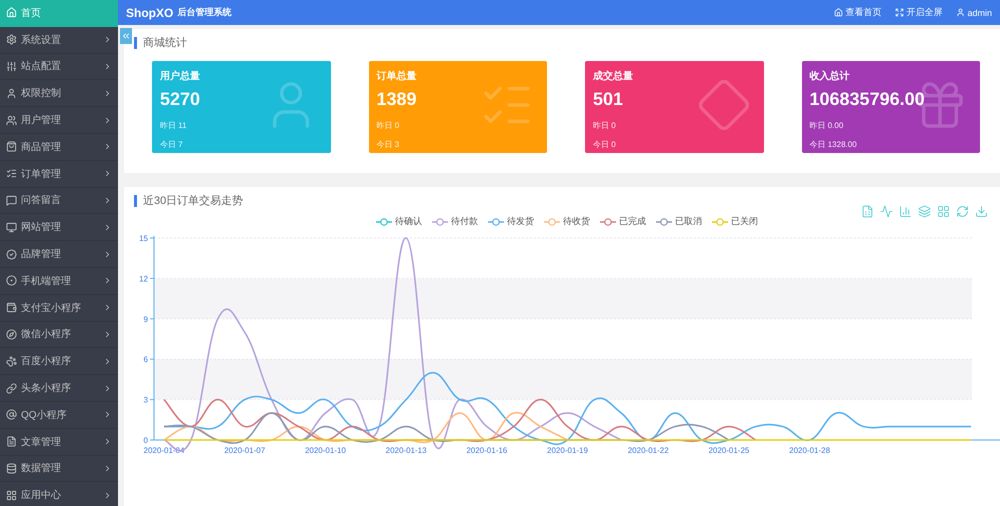 The width and height of the screenshot is (1000, 506). What do you see at coordinates (204, 12) in the screenshot?
I see `app-subtitle: 后台管理系统` at bounding box center [204, 12].